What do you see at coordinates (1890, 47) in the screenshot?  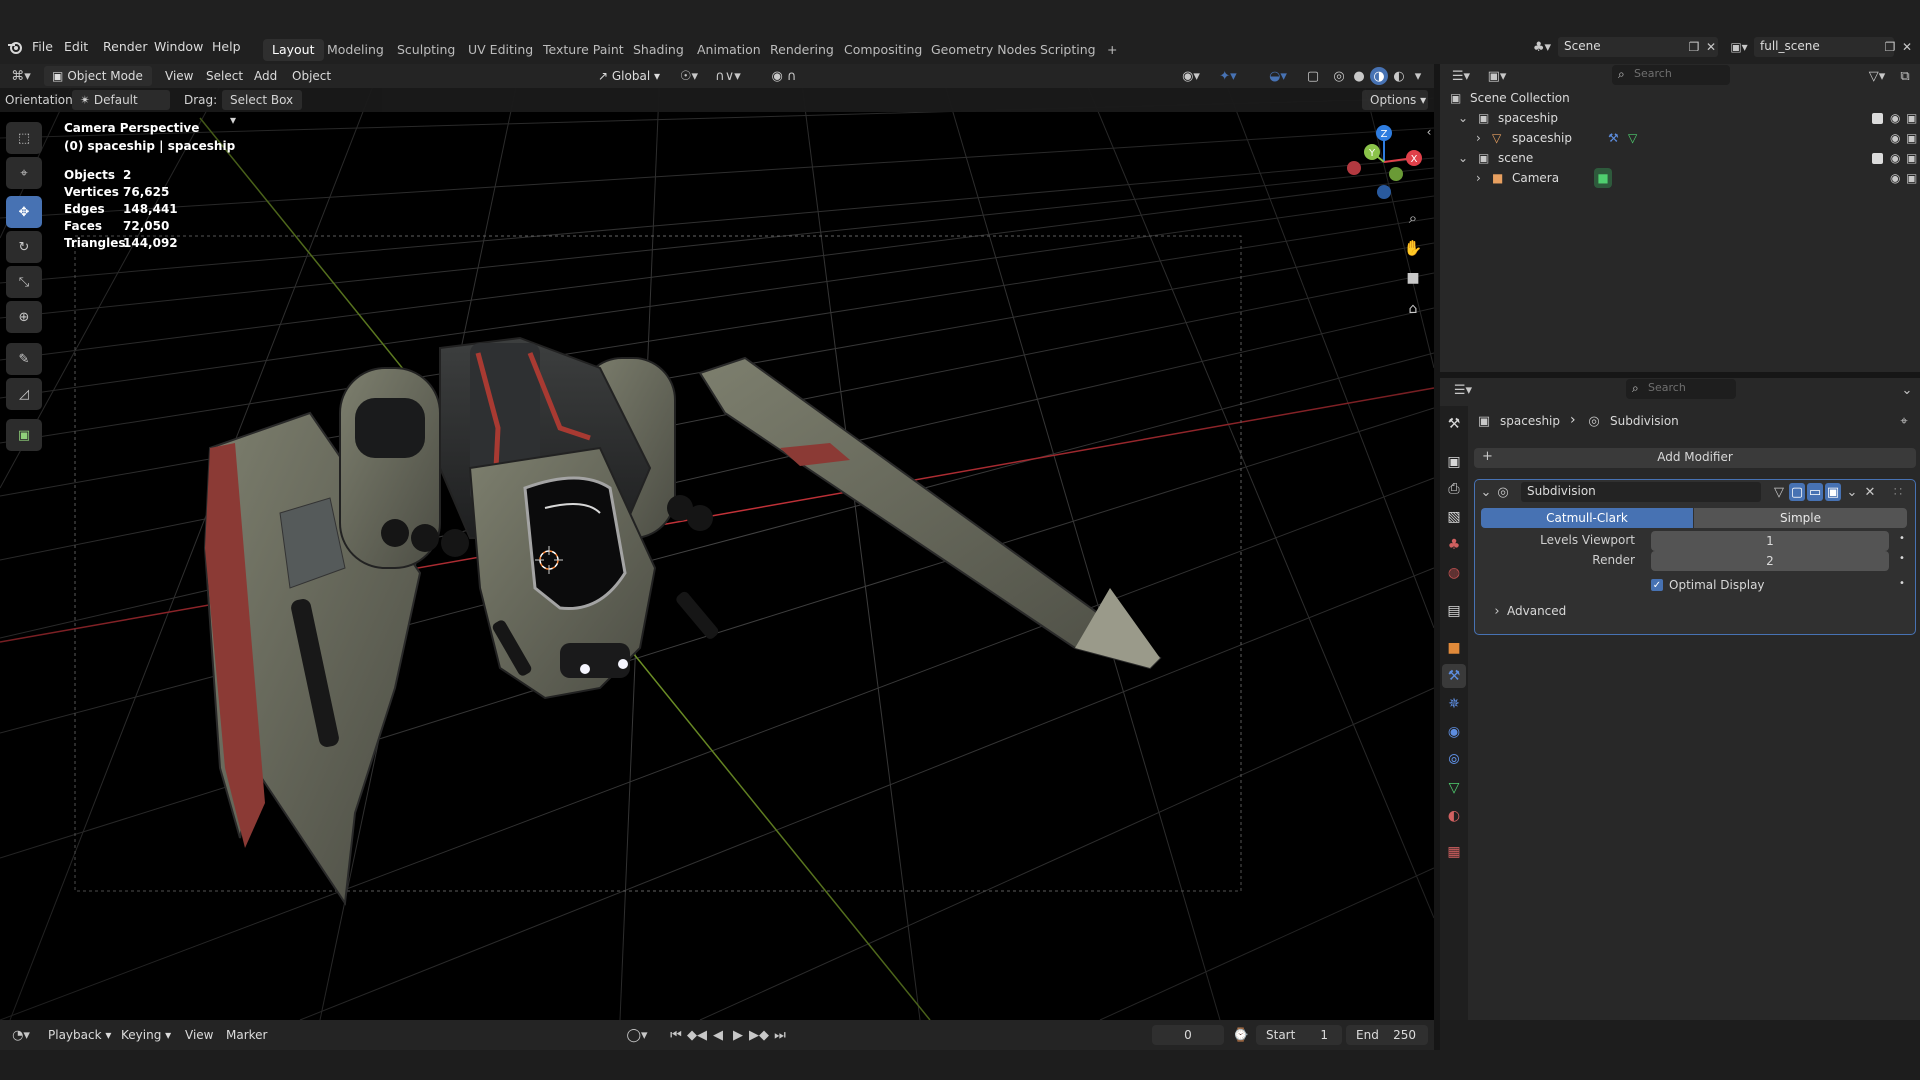 I see `new-view-layer-icon: ❐` at bounding box center [1890, 47].